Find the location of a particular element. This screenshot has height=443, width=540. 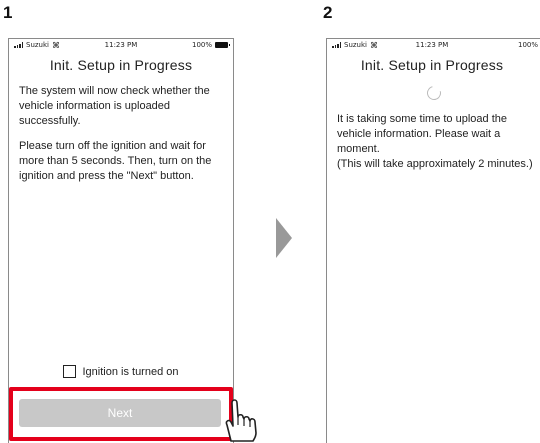

ignition-checkbox-label: Ignition is turned on is located at coordinates (130, 371).